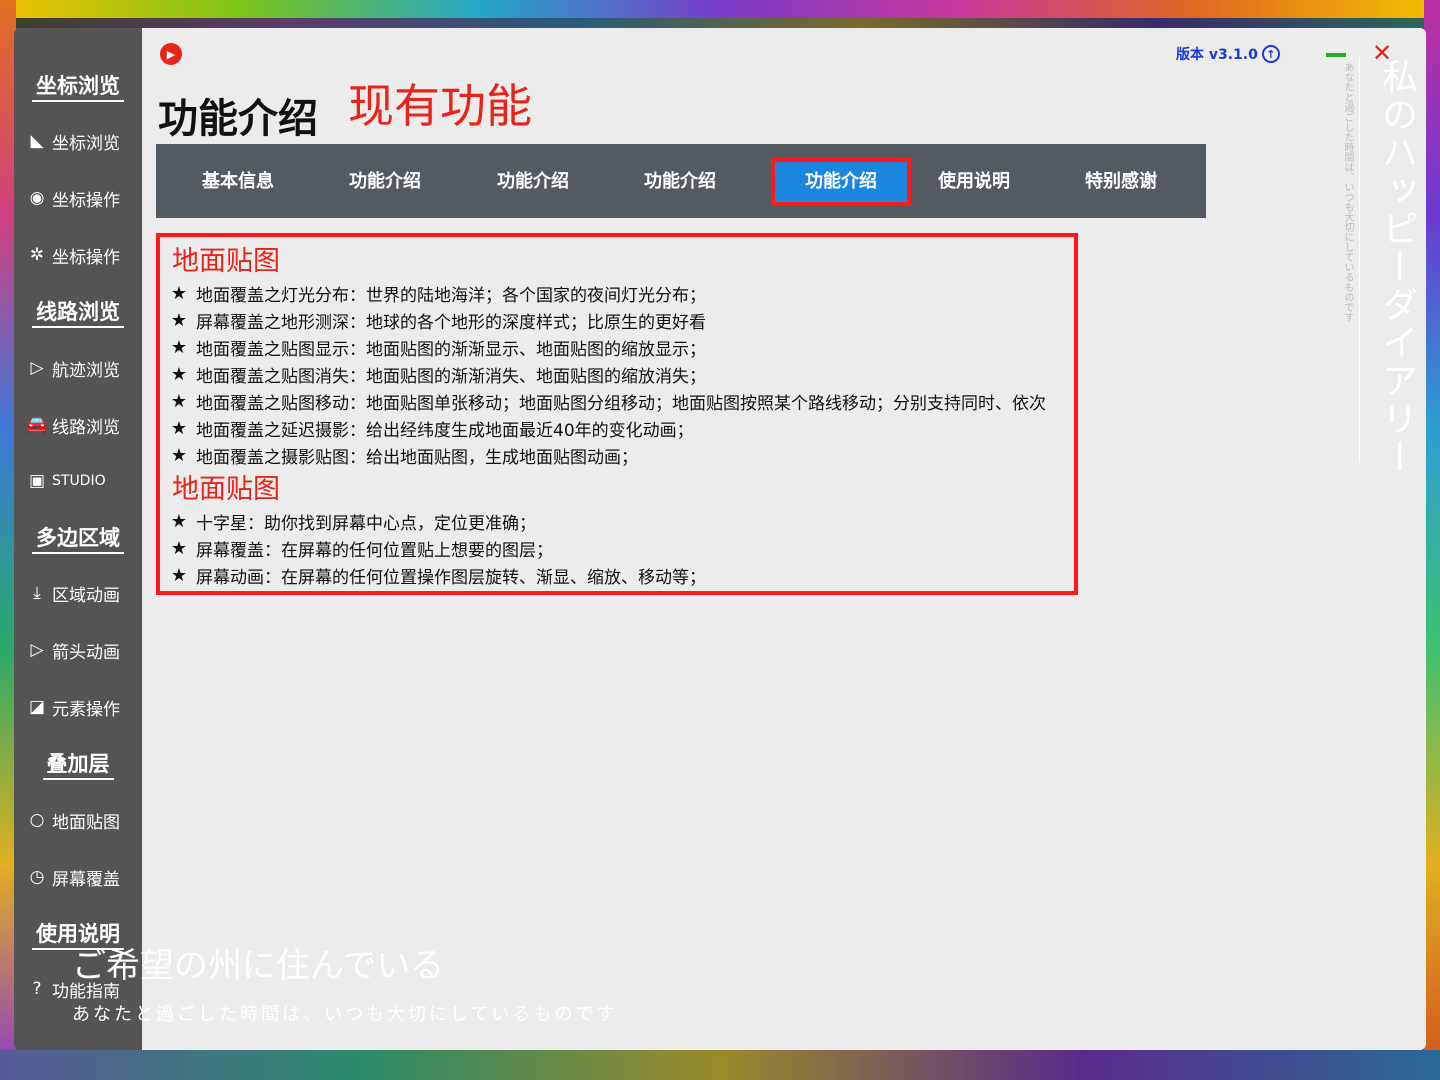 The width and height of the screenshot is (1440, 1080). I want to click on page-title: 功能介绍, so click(238, 118).